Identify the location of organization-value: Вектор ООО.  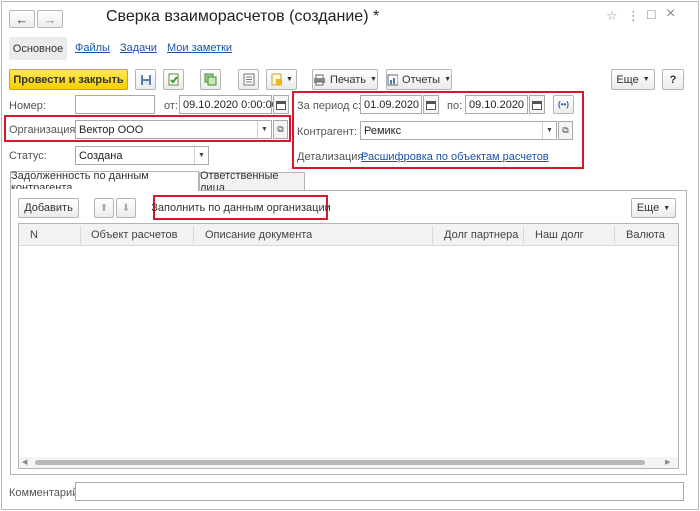
(111, 129).